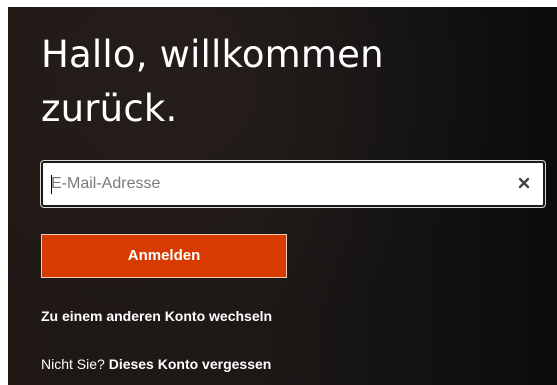 This screenshot has height=385, width=557. I want to click on switch-account-link: Zu einem anderen Konto wechseln, so click(156, 316).